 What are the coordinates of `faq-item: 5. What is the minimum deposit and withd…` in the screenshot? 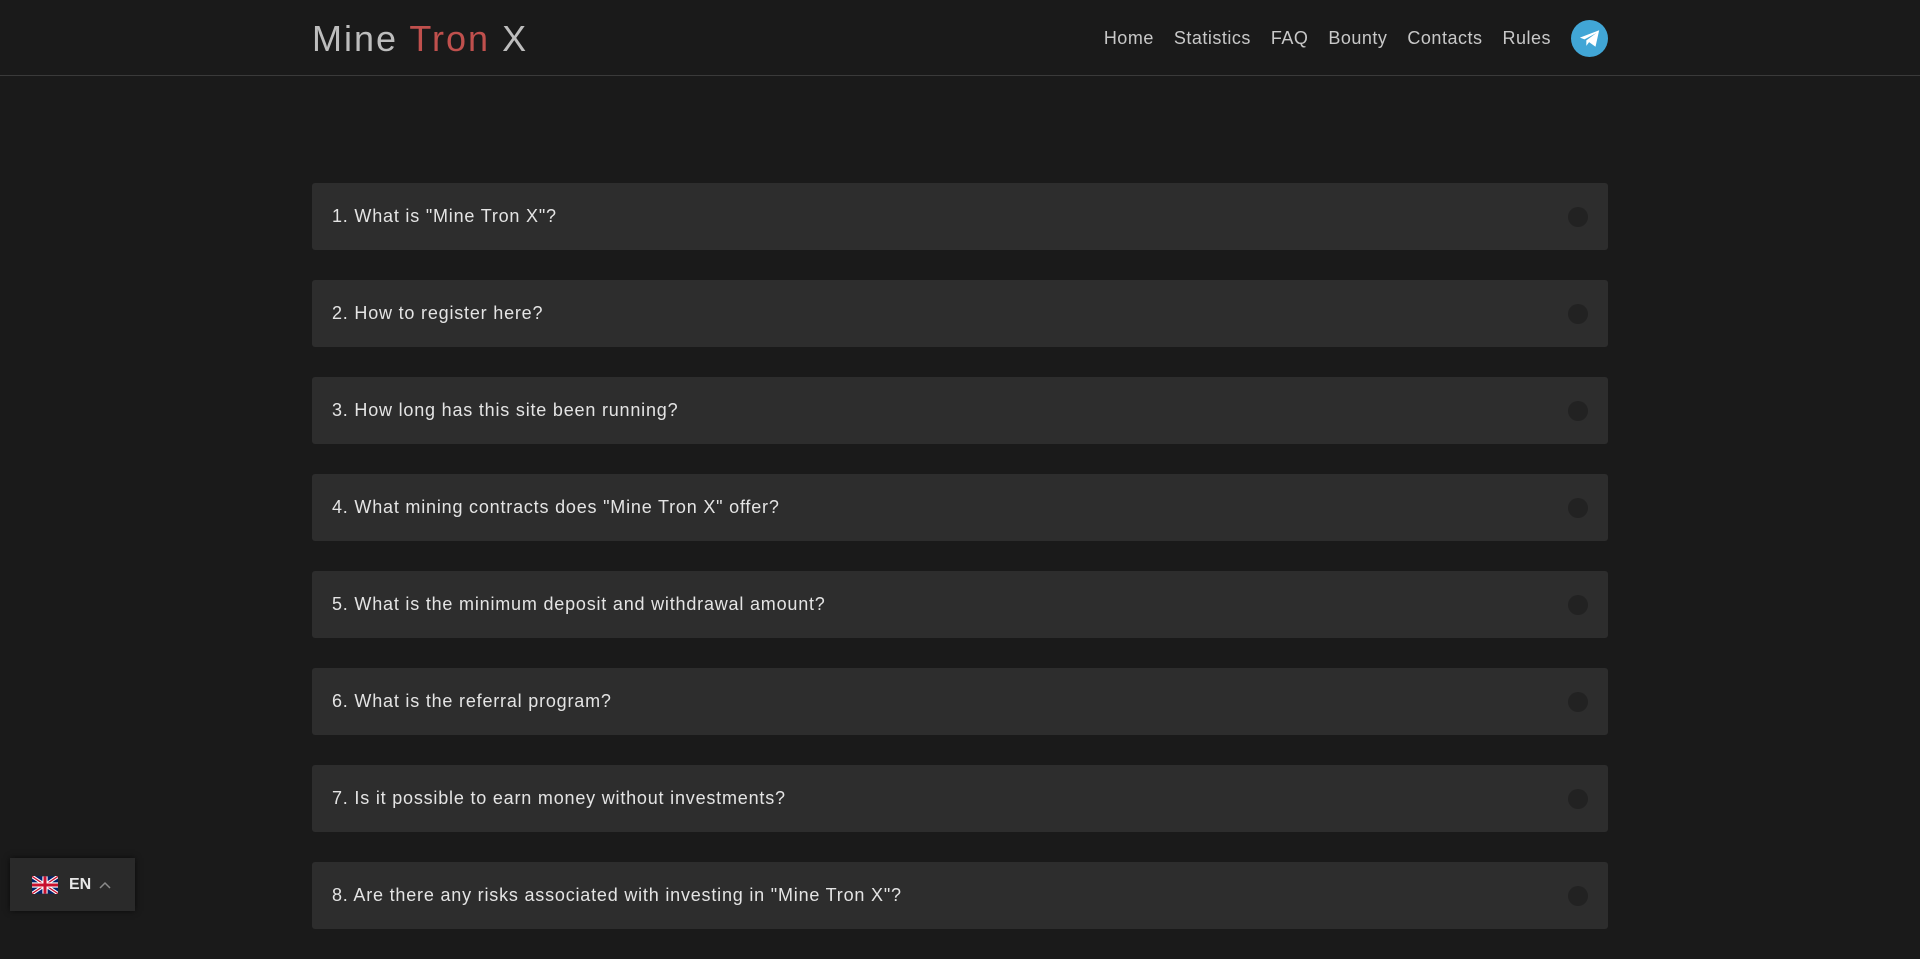 It's located at (960, 604).